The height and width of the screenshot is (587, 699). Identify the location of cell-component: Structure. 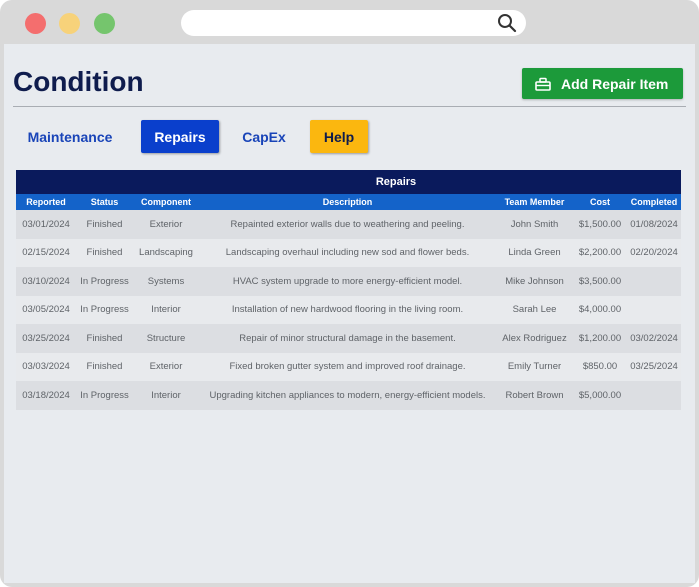
(166, 338).